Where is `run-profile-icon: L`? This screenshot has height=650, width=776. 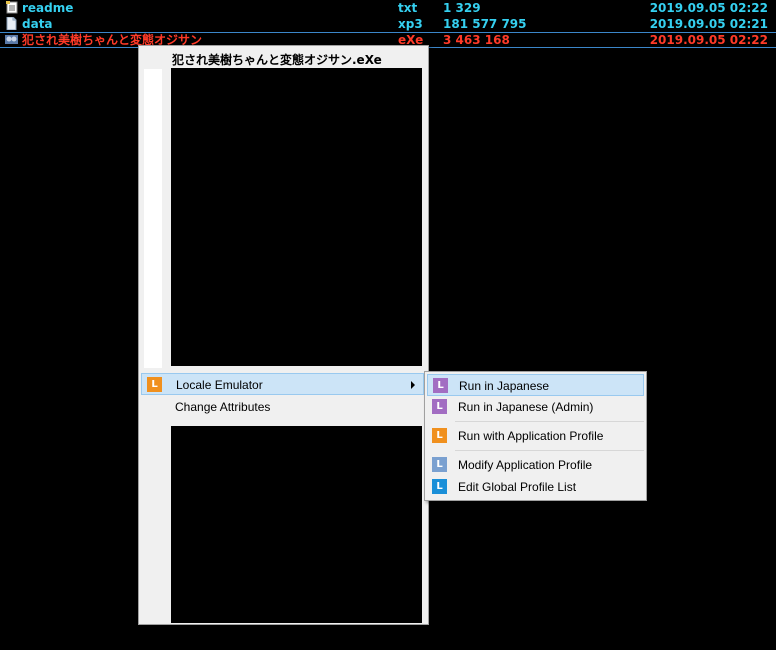 run-profile-icon: L is located at coordinates (439, 435).